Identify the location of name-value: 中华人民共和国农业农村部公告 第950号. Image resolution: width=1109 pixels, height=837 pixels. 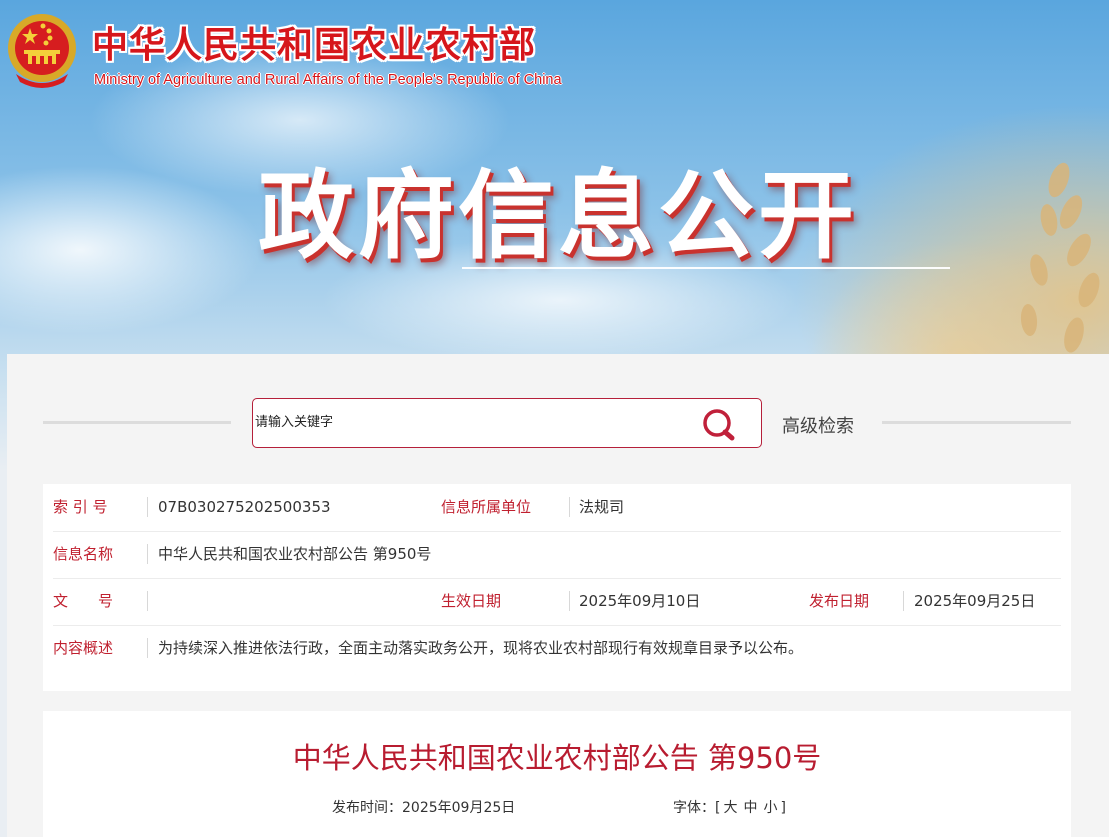
(295, 554).